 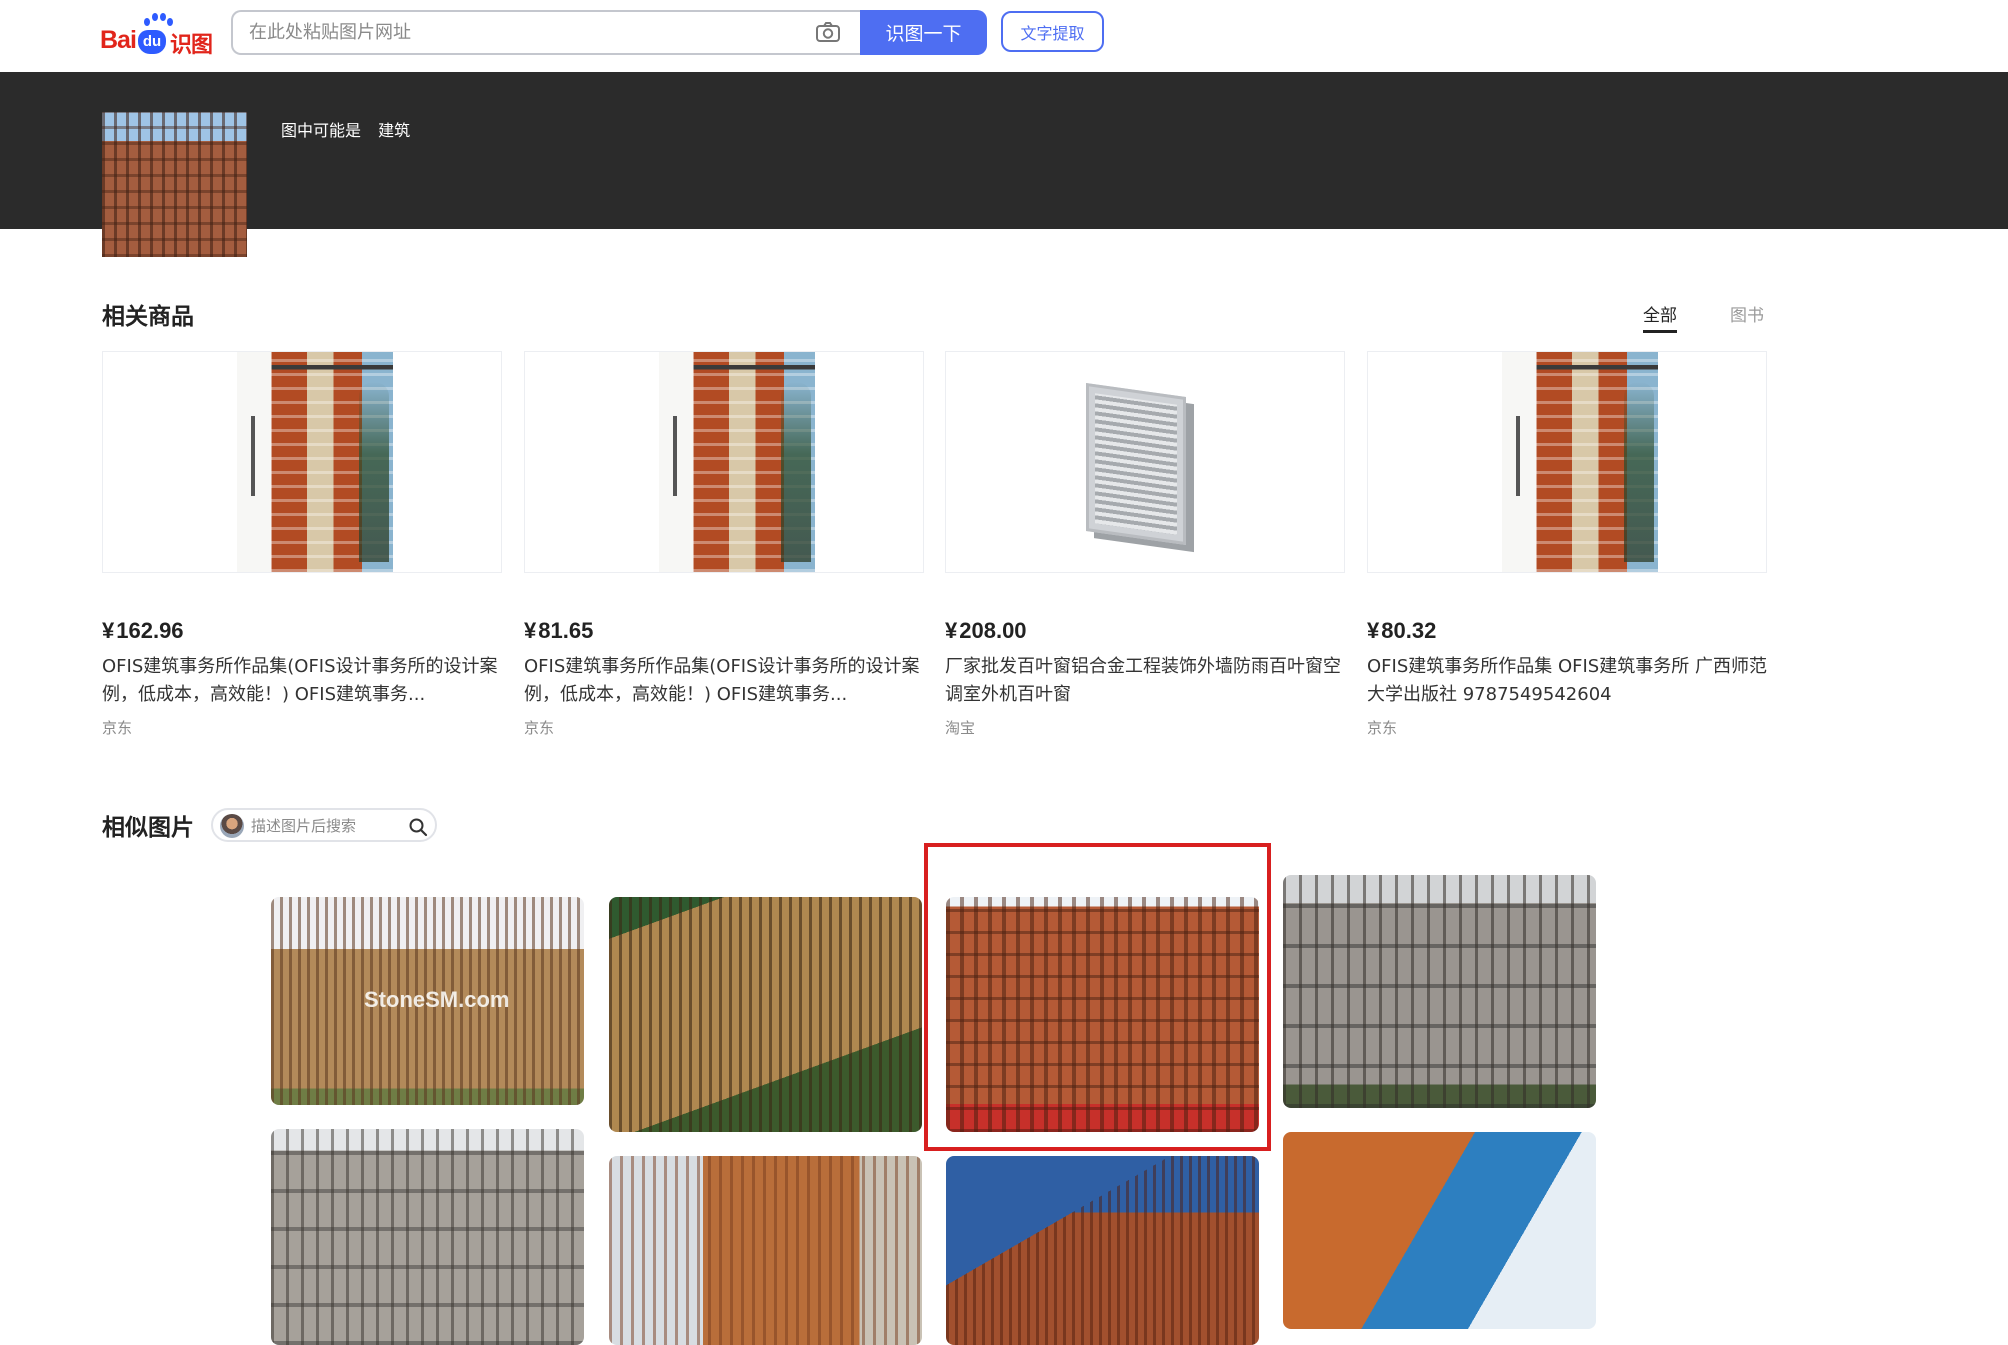 I want to click on recognition-result: 图中可能是 建筑, so click(x=351, y=129).